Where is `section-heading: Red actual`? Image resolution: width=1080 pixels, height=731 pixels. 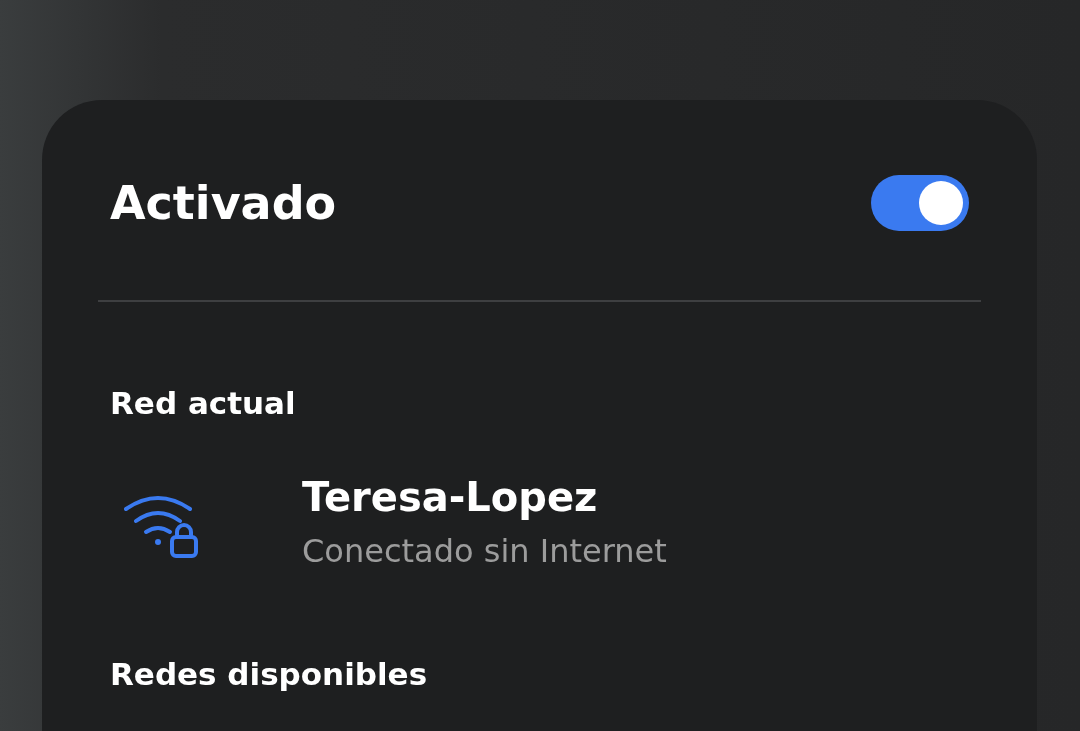
section-heading: Red actual is located at coordinates (203, 403).